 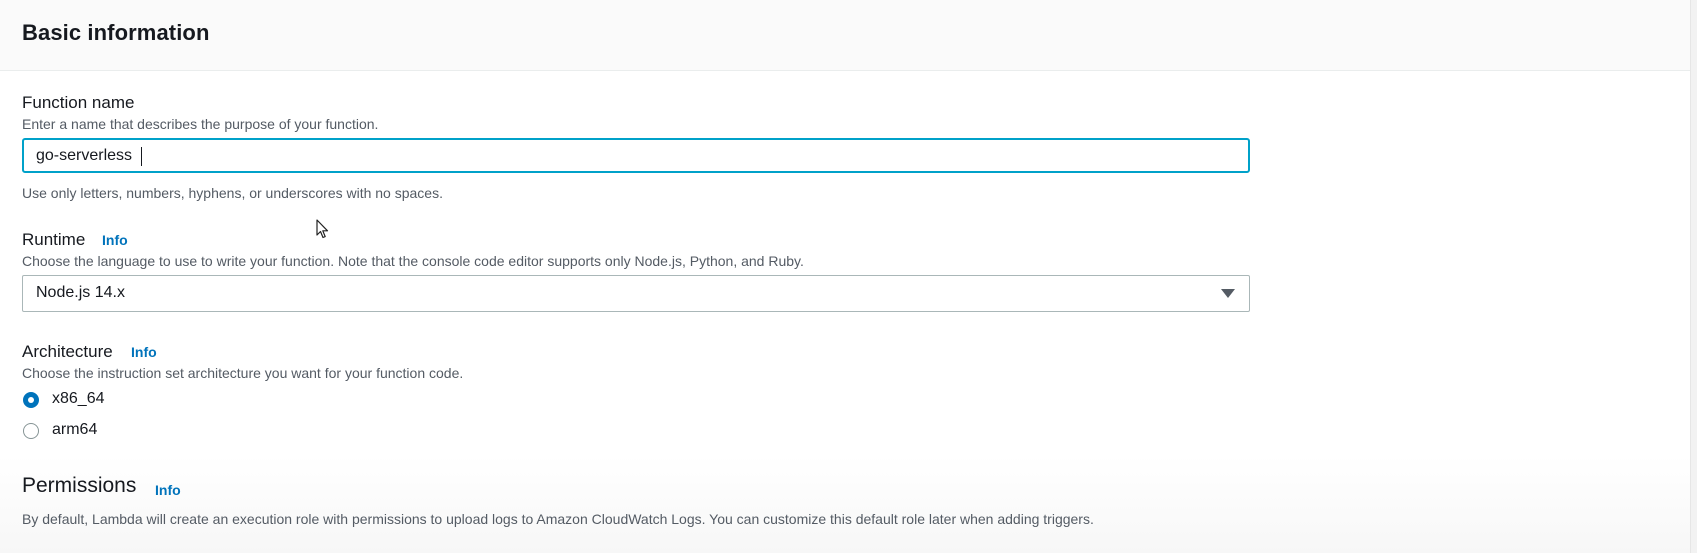 I want to click on function-name-label: Function name, so click(x=78, y=102).